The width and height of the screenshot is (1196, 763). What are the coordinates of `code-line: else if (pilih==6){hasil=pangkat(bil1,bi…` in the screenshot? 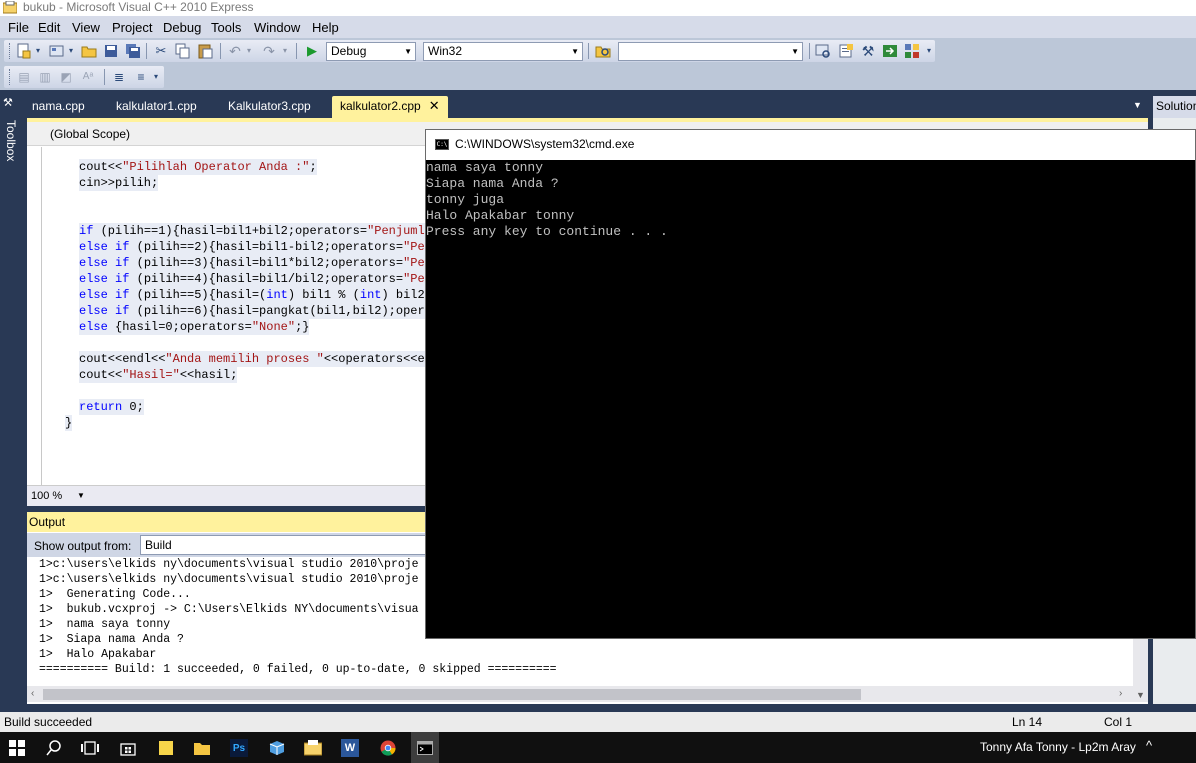 It's located at (259, 311).